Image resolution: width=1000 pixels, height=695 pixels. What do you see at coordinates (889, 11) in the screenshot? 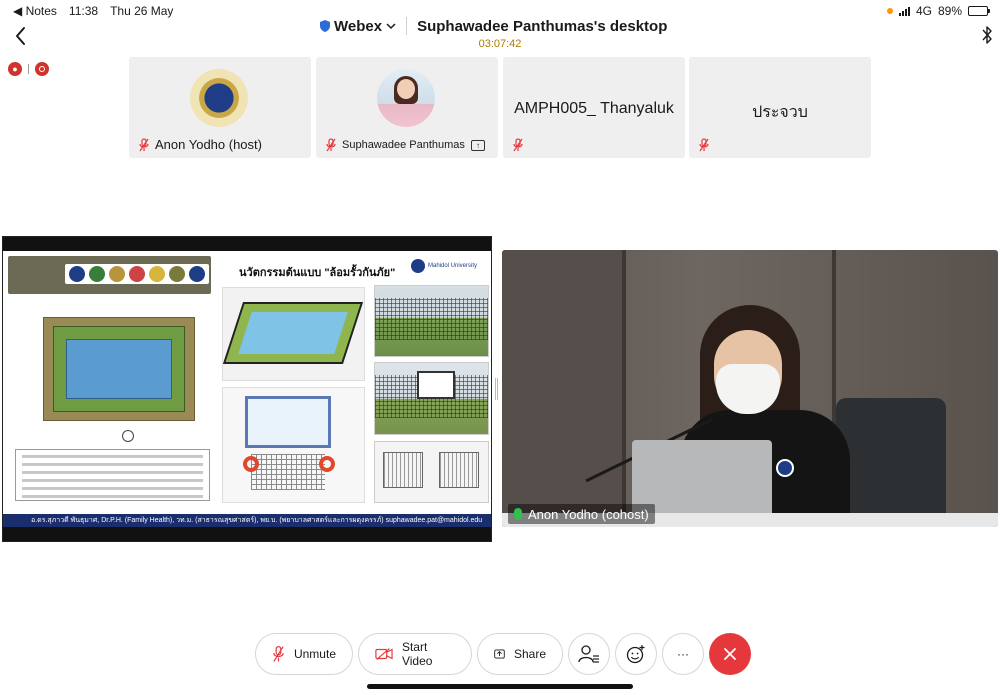
I see `privacy-indicator-icon` at bounding box center [889, 11].